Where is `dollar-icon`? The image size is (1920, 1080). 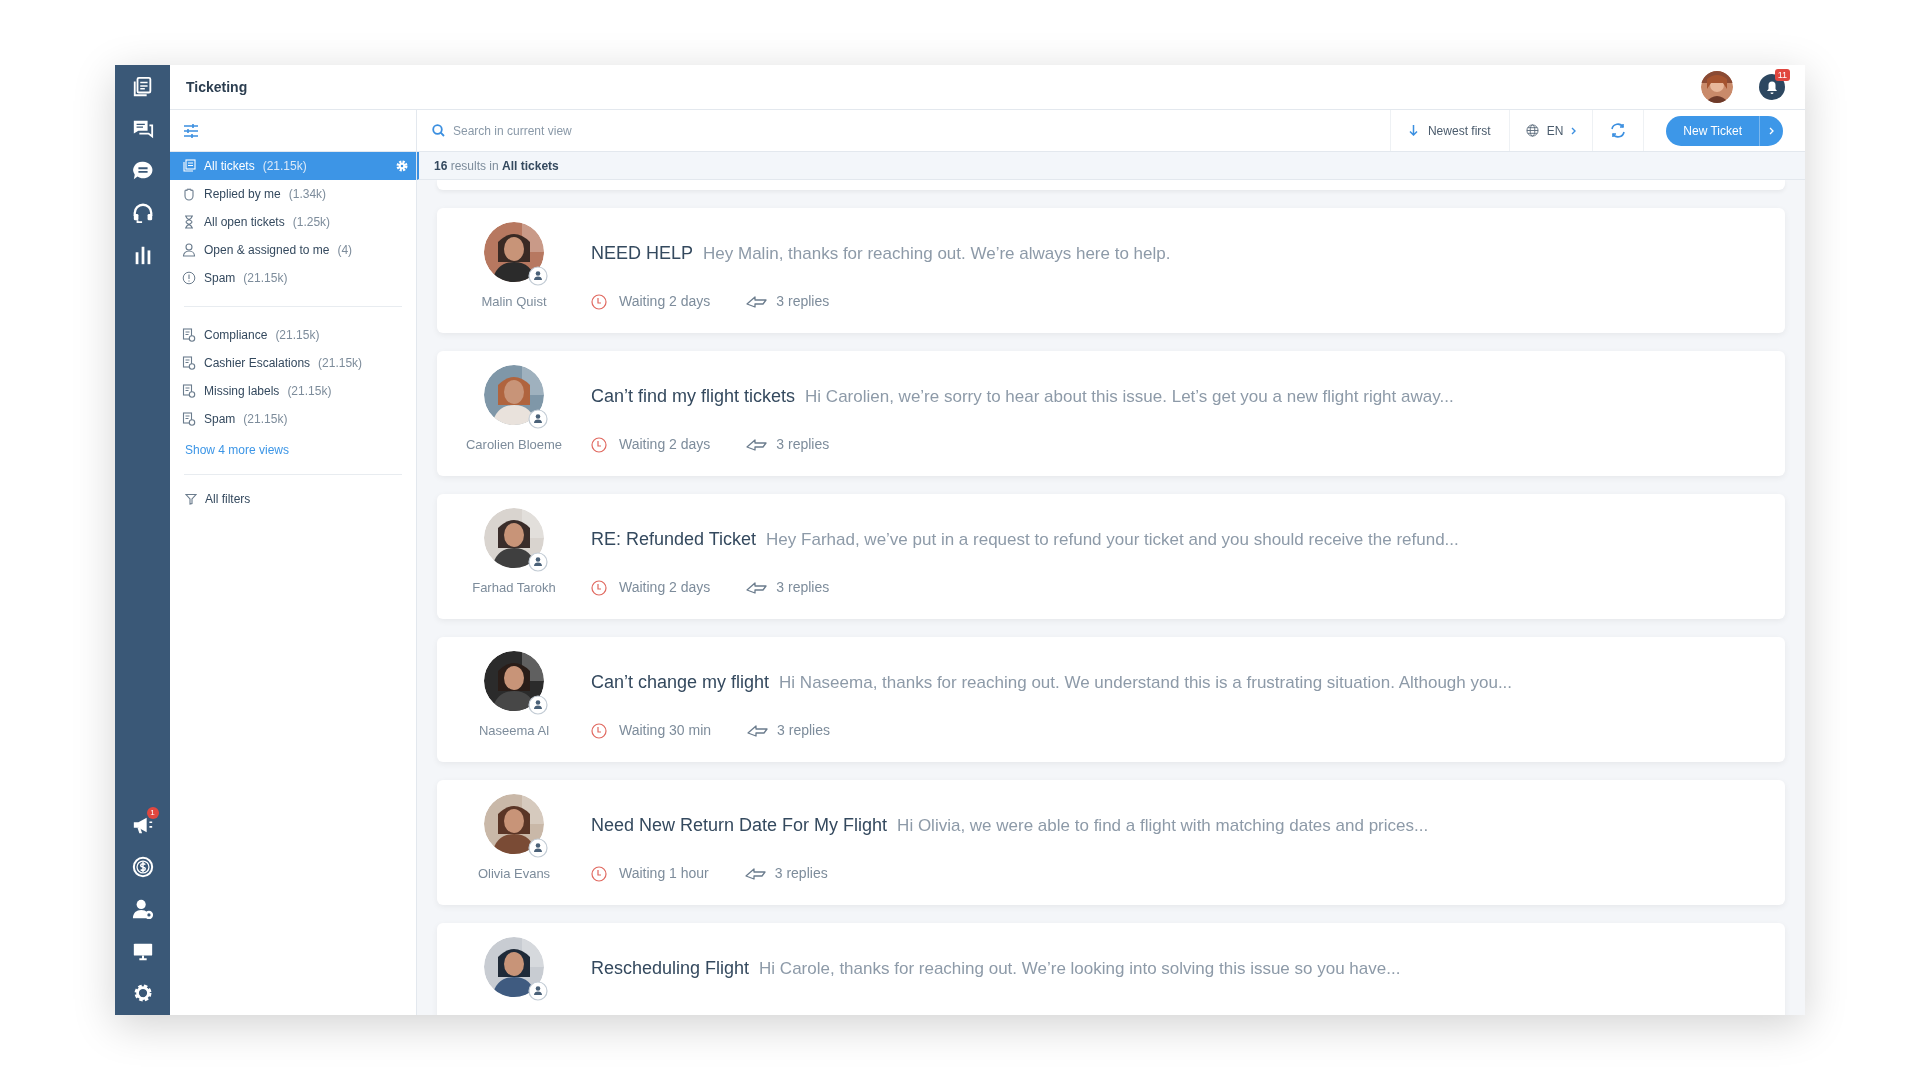 dollar-icon is located at coordinates (142, 867).